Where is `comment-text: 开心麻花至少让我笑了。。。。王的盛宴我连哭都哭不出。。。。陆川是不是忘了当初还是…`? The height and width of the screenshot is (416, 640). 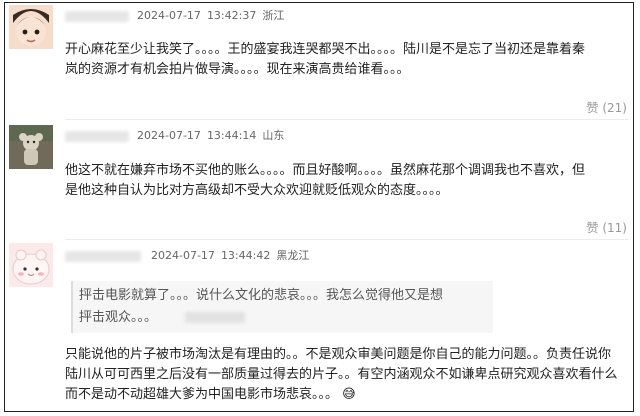 comment-text: 开心麻花至少让我笑了。。。。王的盛宴我连哭都哭不出。。。。陆川是不是忘了当初还是… is located at coordinates (345, 60).